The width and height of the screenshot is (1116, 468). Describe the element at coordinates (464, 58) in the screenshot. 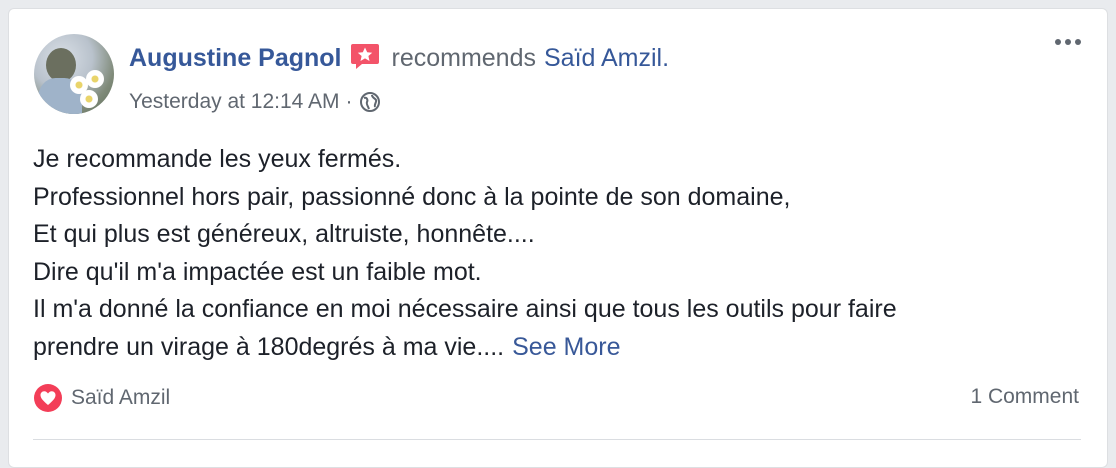

I see `recommends-text: recommends` at that location.